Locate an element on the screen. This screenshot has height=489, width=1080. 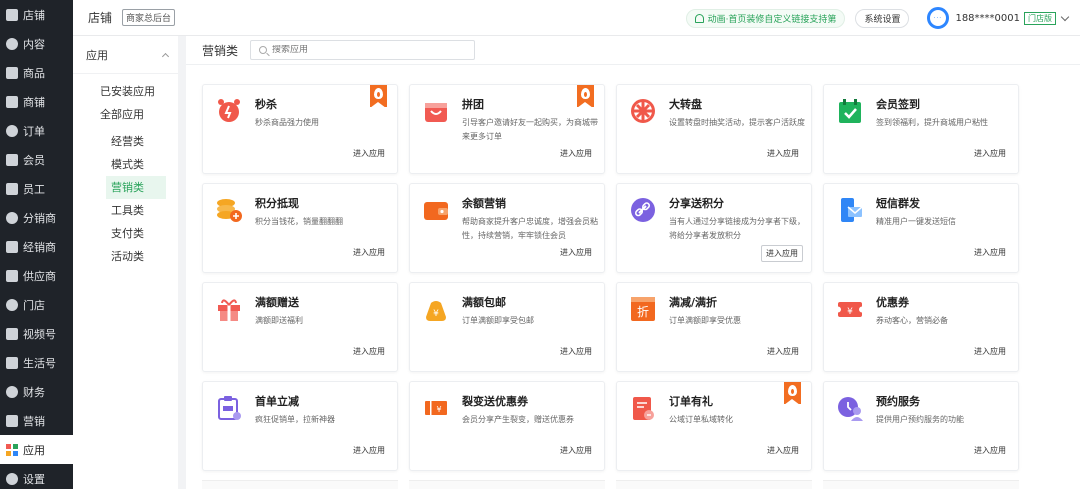
app-card: 预约服务 提供用户预约服务的功能 进入应用 is located at coordinates (921, 426).